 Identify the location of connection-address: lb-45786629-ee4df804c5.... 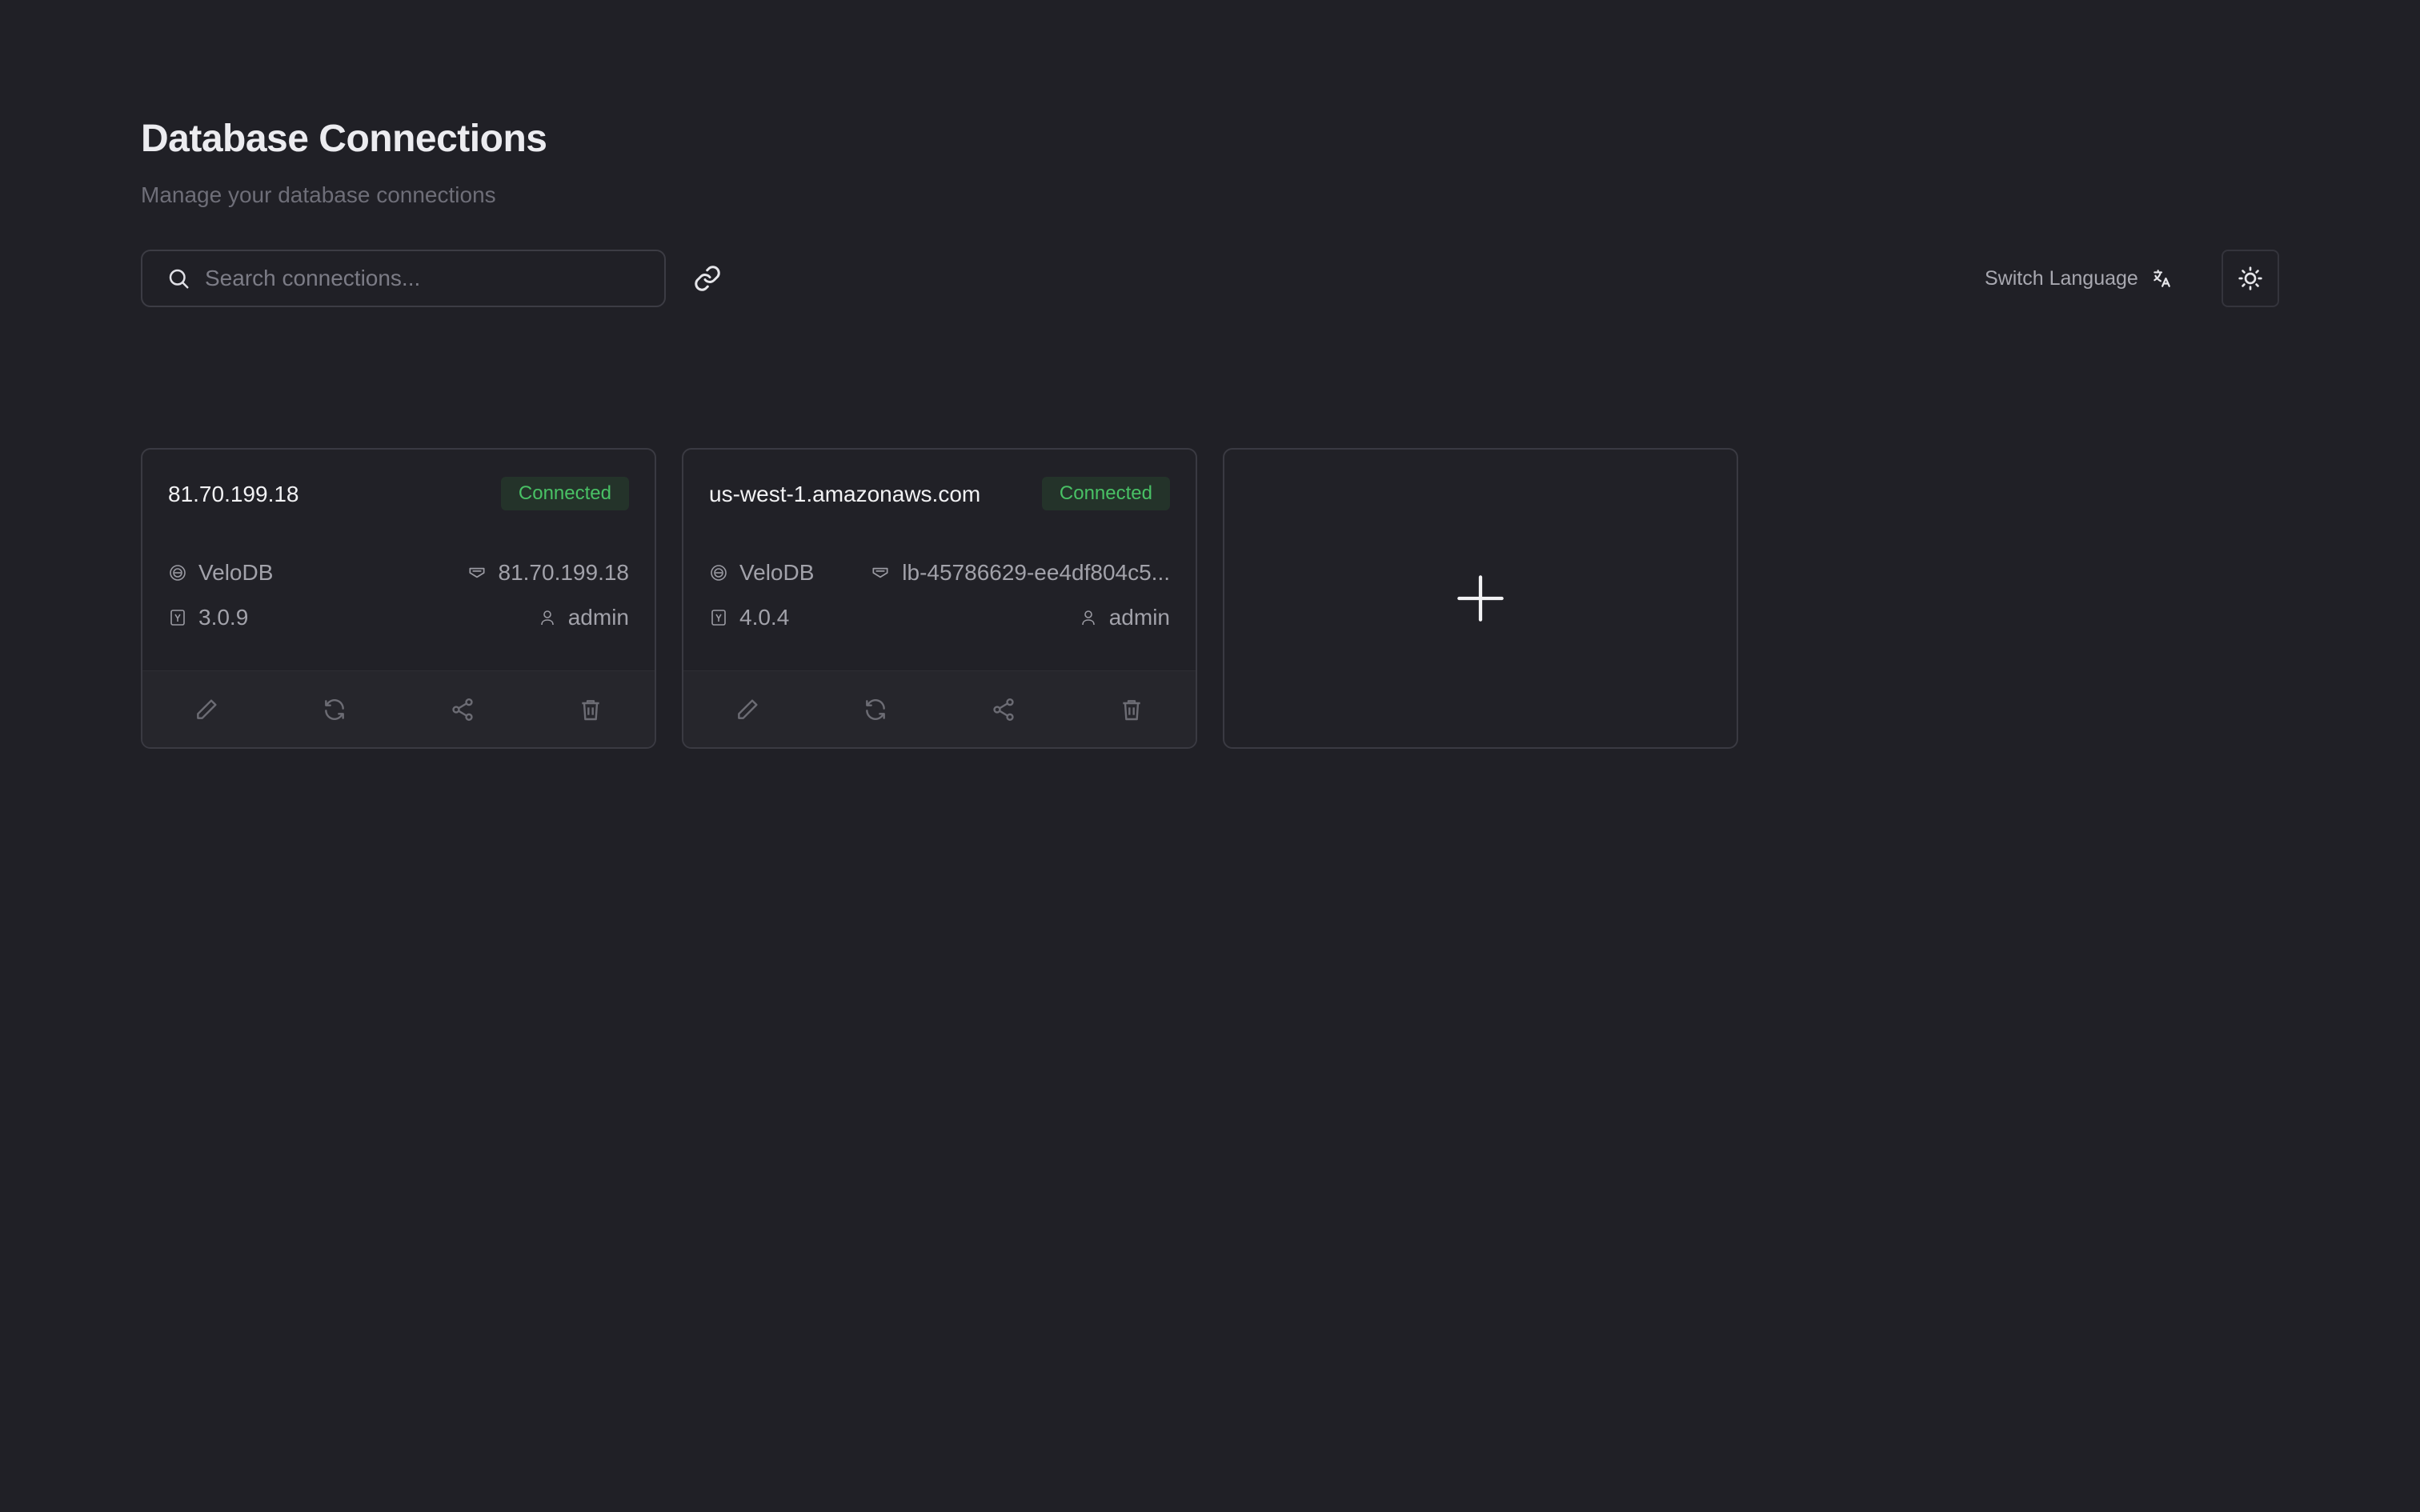
(1020, 573).